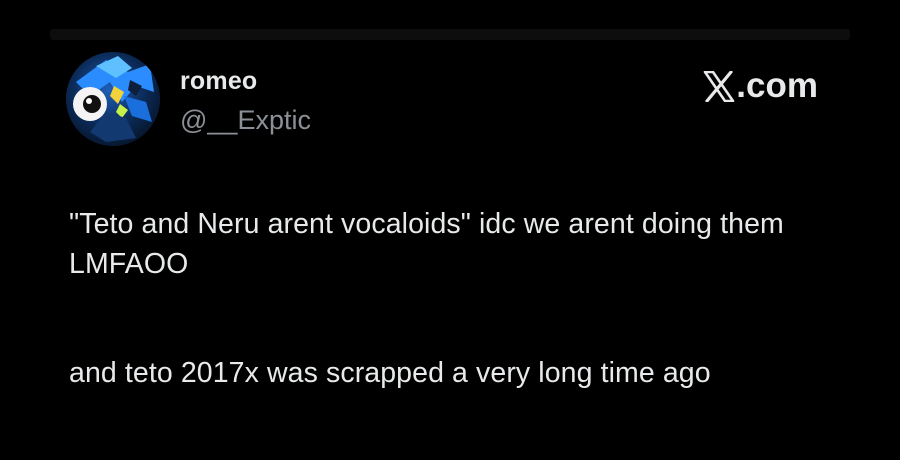 The image size is (900, 460). I want to click on avatar, so click(113, 99).